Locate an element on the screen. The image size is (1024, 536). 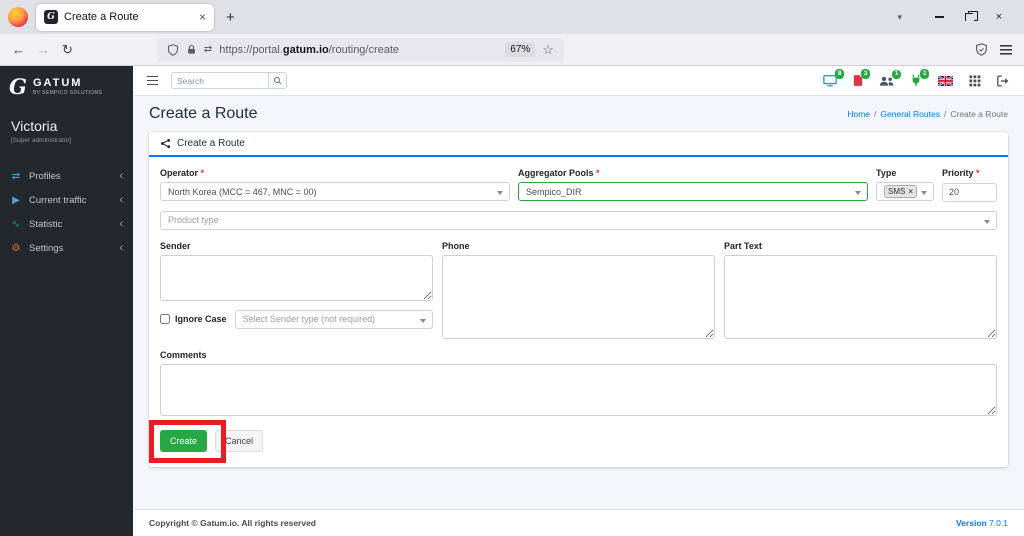
comments-field: Comments is located at coordinates (578, 383).